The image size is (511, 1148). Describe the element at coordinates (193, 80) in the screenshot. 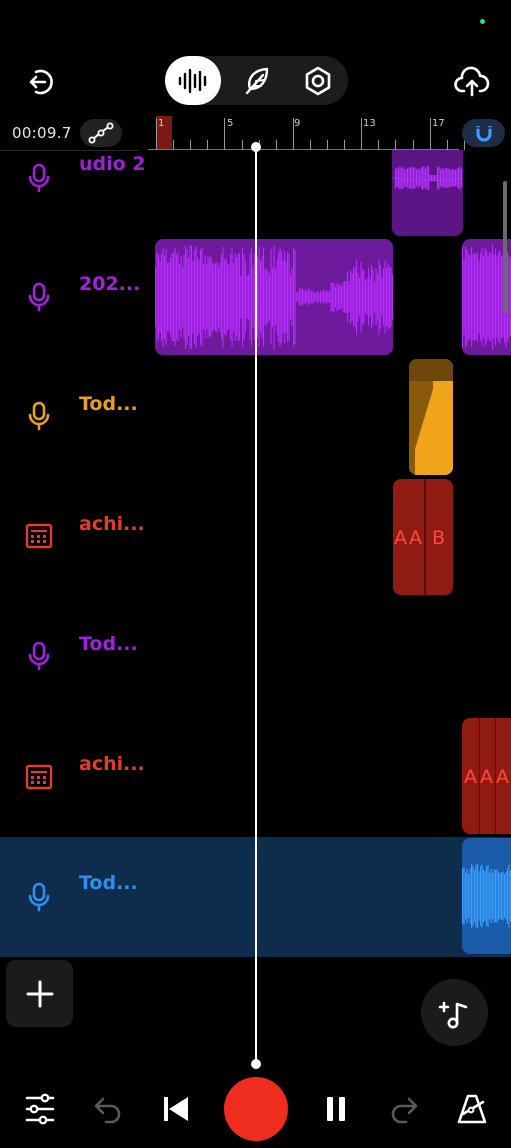

I see `waveform-mode-button` at that location.